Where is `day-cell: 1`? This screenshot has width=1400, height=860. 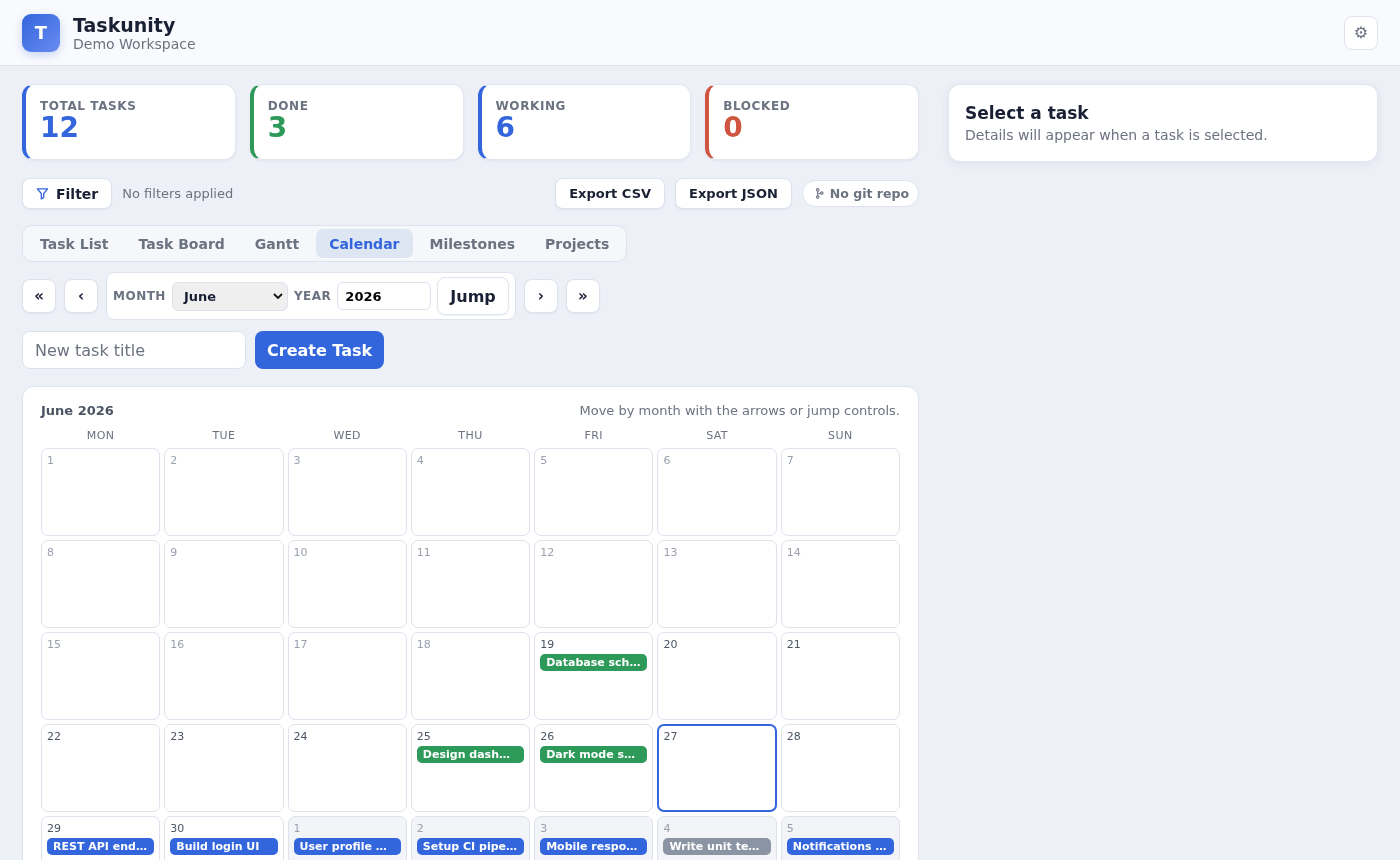 day-cell: 1 is located at coordinates (101, 492).